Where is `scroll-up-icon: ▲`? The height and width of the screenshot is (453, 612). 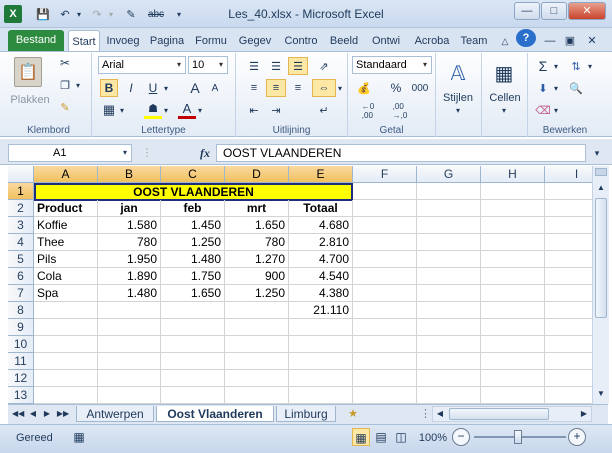 scroll-up-icon: ▲ is located at coordinates (601, 188).